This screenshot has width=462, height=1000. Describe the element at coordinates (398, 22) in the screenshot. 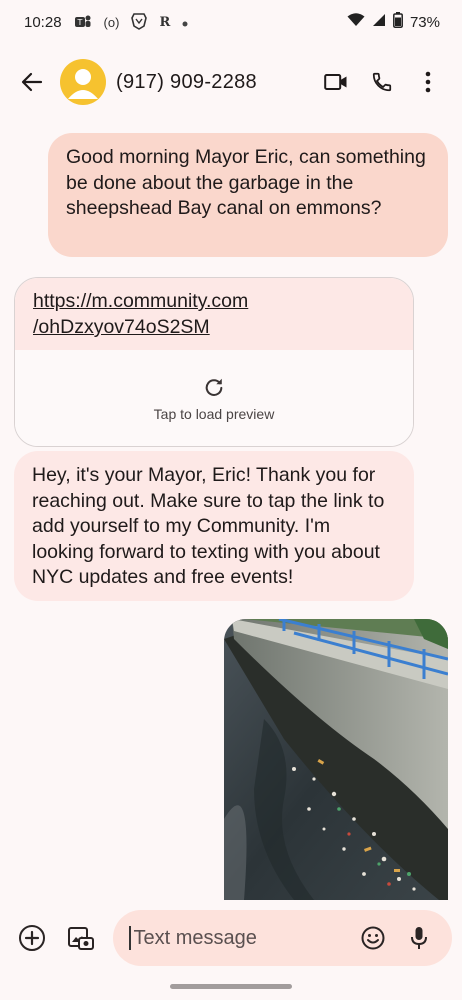

I see `battery-icon` at that location.